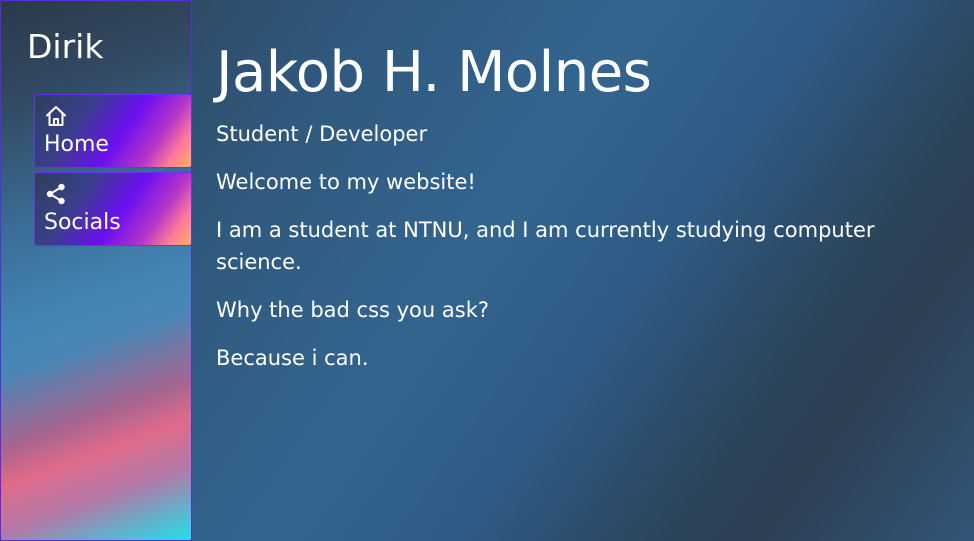 This screenshot has width=974, height=541. What do you see at coordinates (65, 47) in the screenshot?
I see `site-brand: Dirik` at bounding box center [65, 47].